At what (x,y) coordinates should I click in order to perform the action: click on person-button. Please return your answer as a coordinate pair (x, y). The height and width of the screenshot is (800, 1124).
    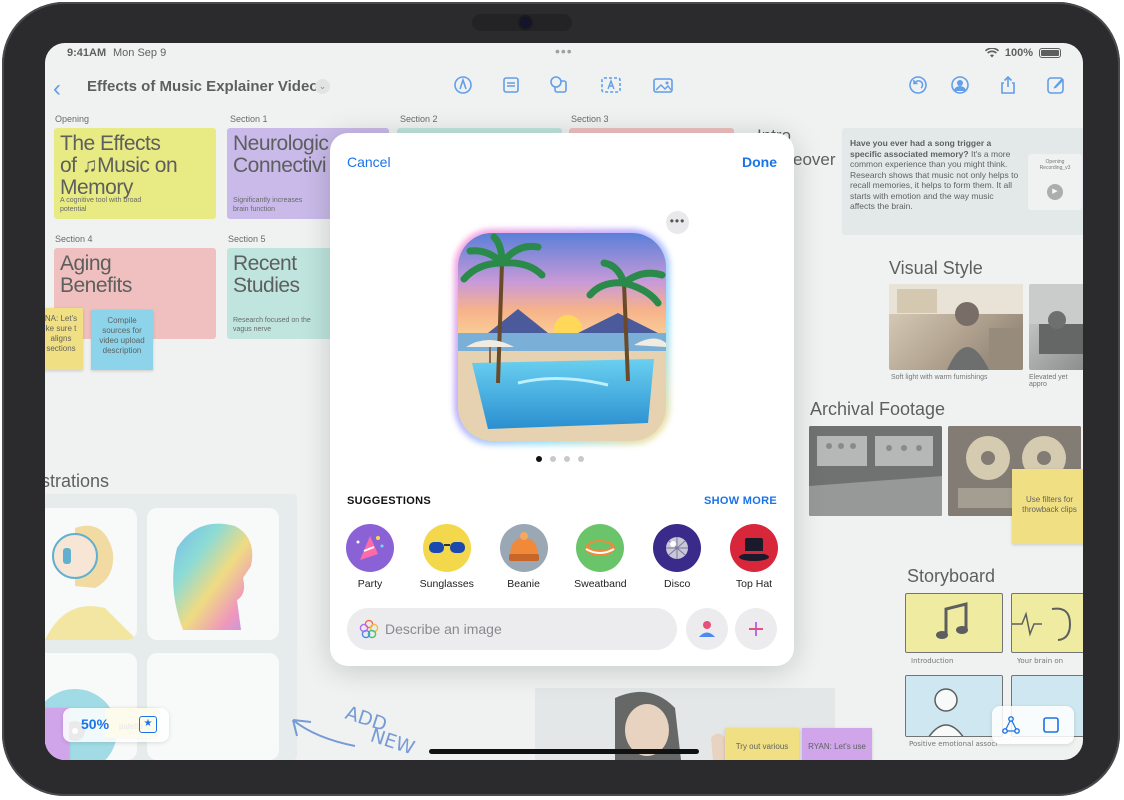
    Looking at the image, I should click on (707, 629).